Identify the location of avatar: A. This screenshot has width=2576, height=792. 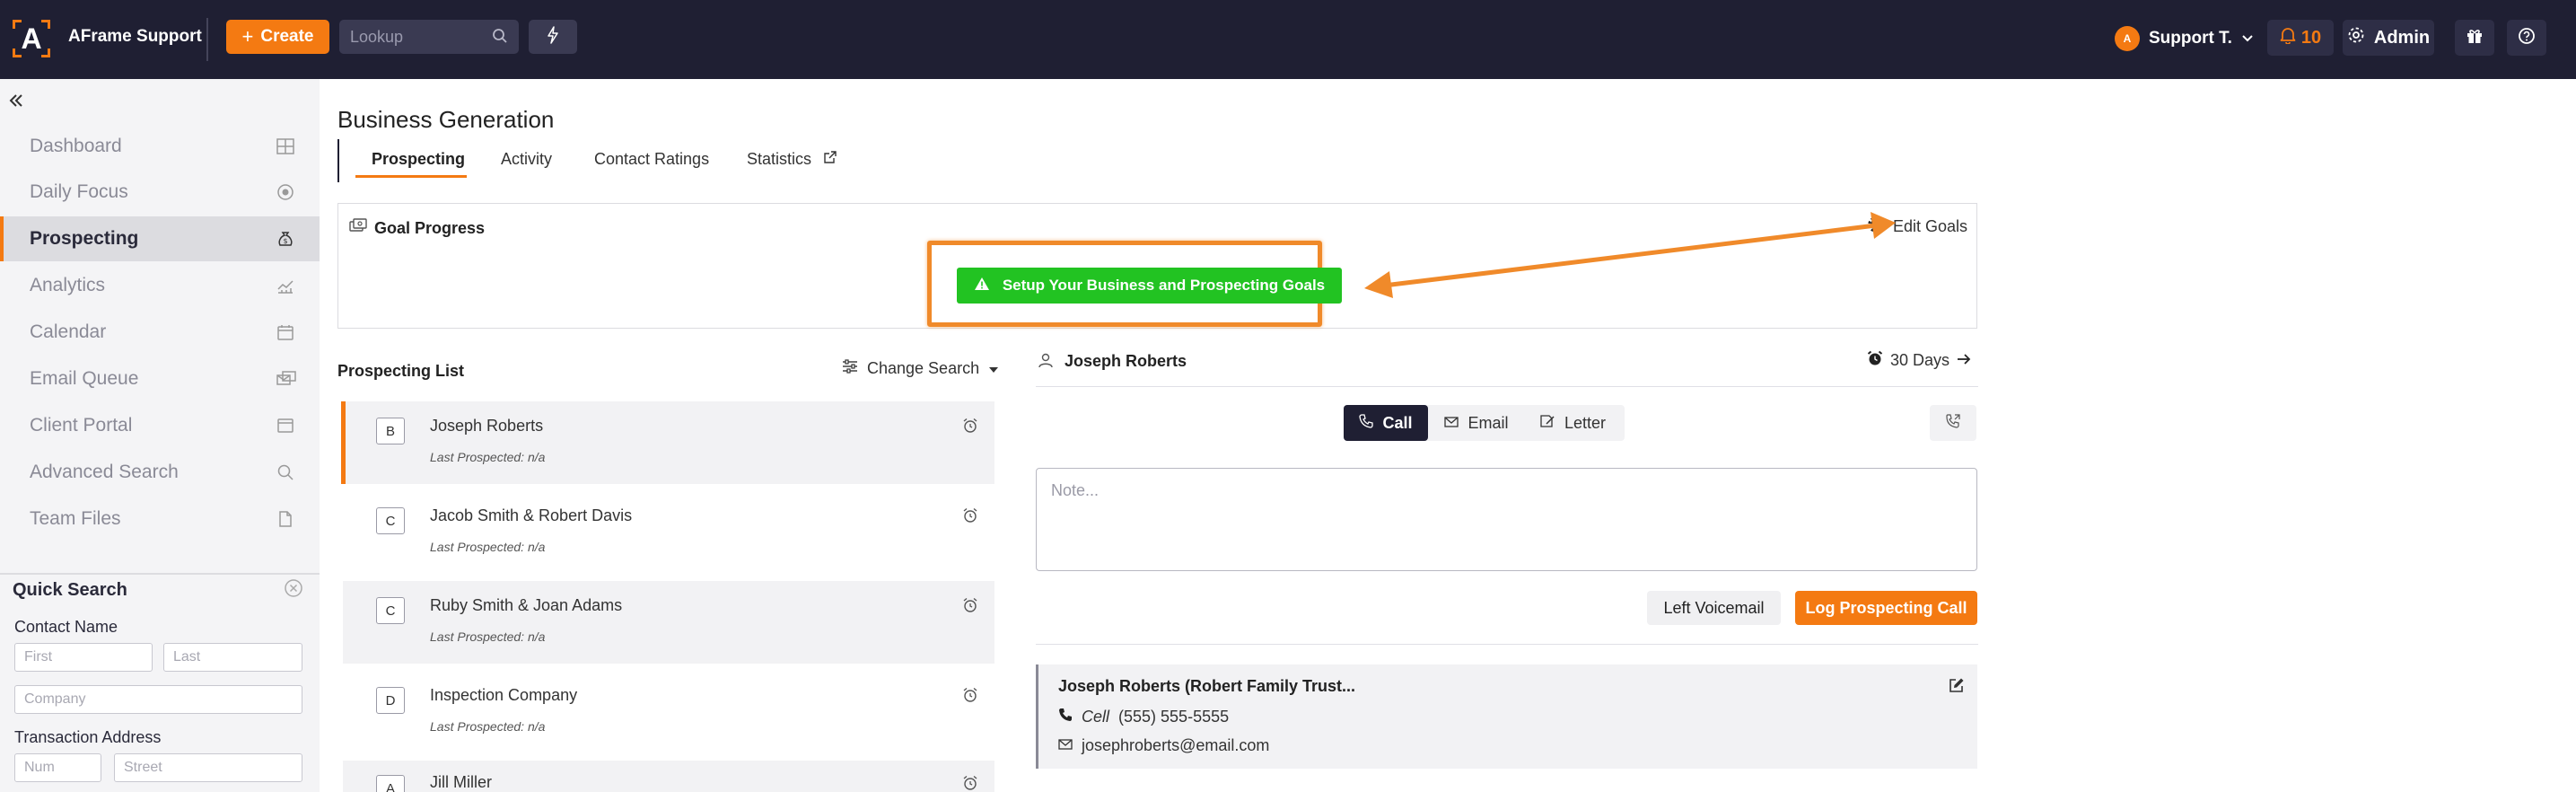
(2127, 38).